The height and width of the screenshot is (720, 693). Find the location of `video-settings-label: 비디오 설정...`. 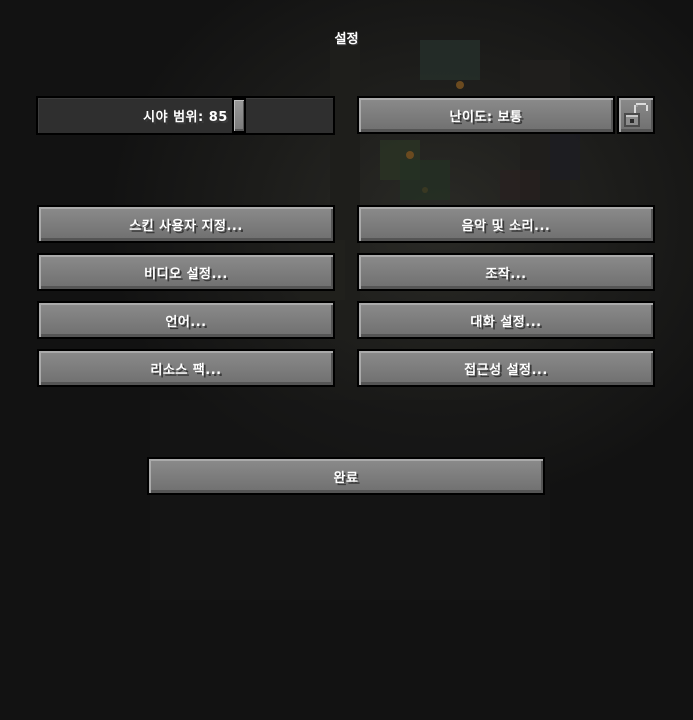

video-settings-label: 비디오 설정... is located at coordinates (186, 274).